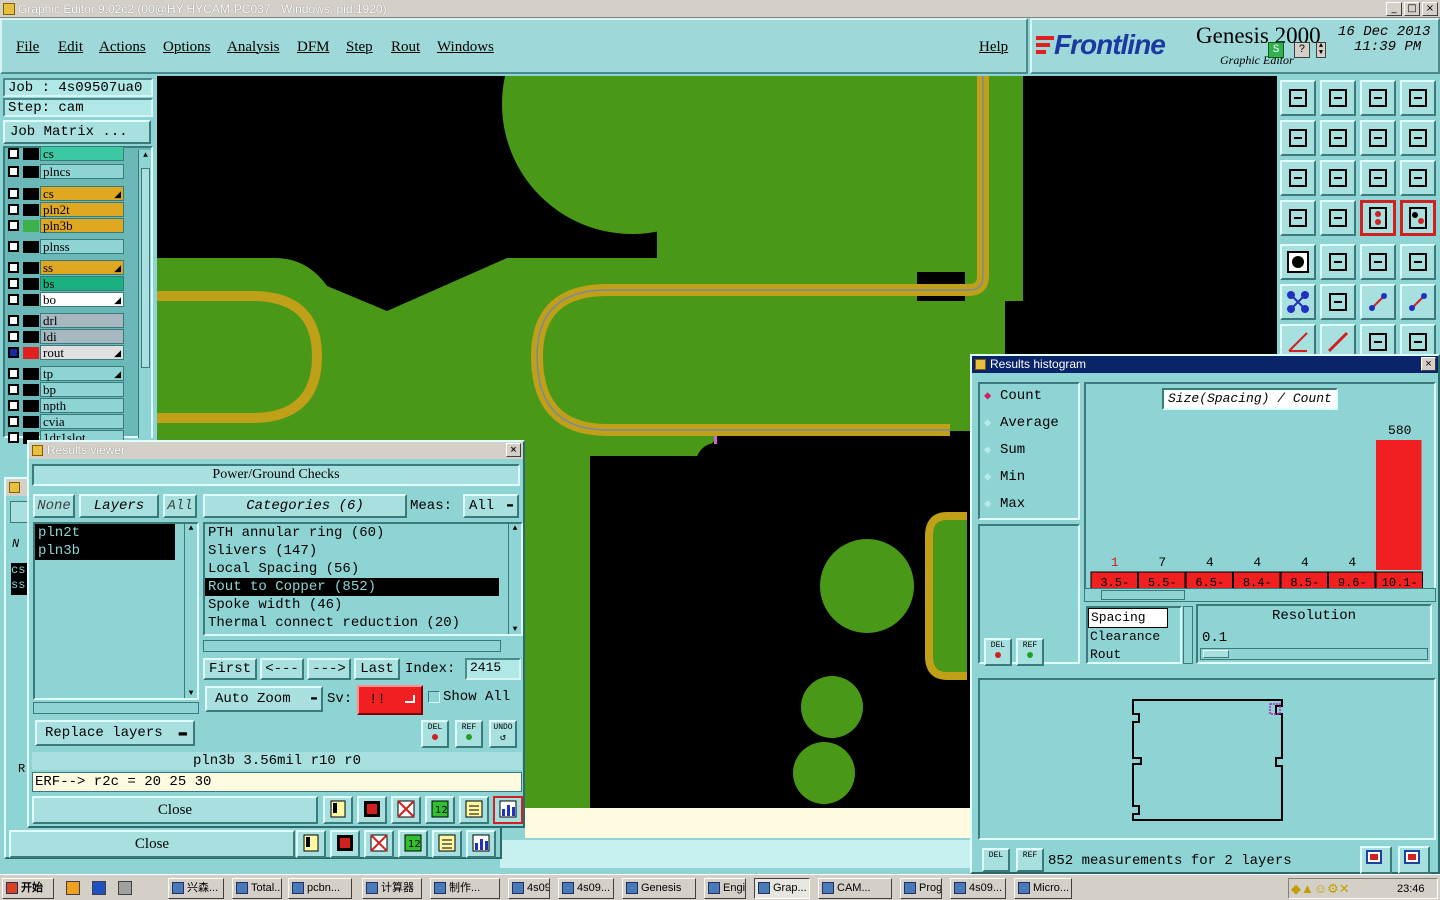 The image size is (1440, 900). What do you see at coordinates (513, 450) in the screenshot?
I see `results-viewer-close-icon: ×` at bounding box center [513, 450].